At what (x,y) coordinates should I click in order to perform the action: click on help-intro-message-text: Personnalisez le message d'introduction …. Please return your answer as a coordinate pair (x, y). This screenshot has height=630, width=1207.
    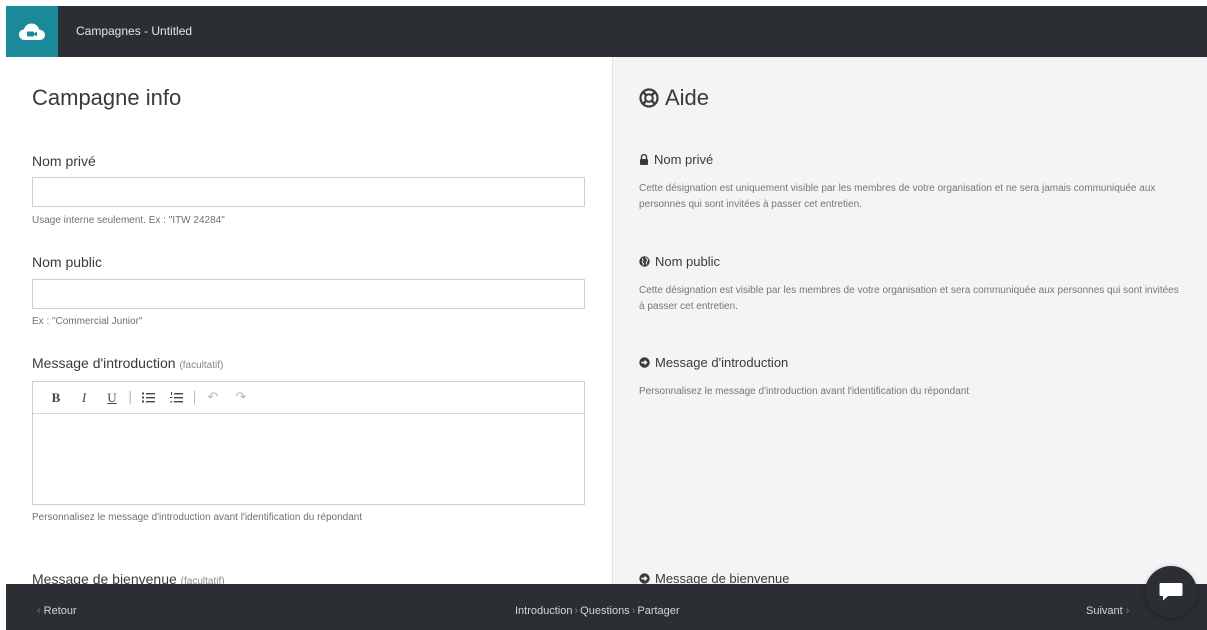
    Looking at the image, I should click on (804, 391).